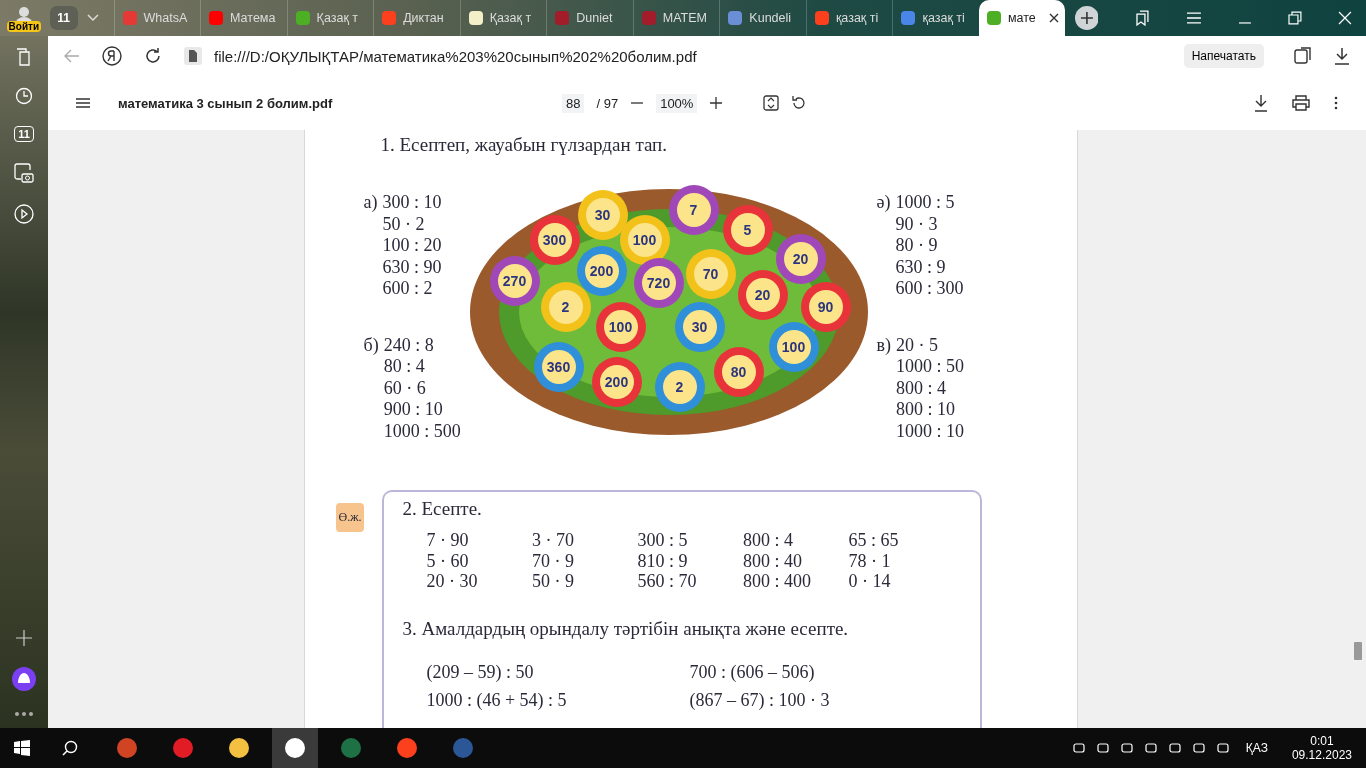 Image resolution: width=1366 pixels, height=768 pixels. Describe the element at coordinates (1322, 741) in the screenshot. I see `clock-time: 0:01` at that location.